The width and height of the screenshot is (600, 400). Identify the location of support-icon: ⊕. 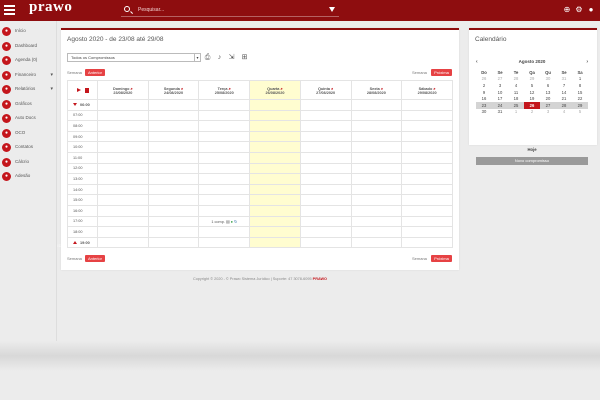
(567, 10).